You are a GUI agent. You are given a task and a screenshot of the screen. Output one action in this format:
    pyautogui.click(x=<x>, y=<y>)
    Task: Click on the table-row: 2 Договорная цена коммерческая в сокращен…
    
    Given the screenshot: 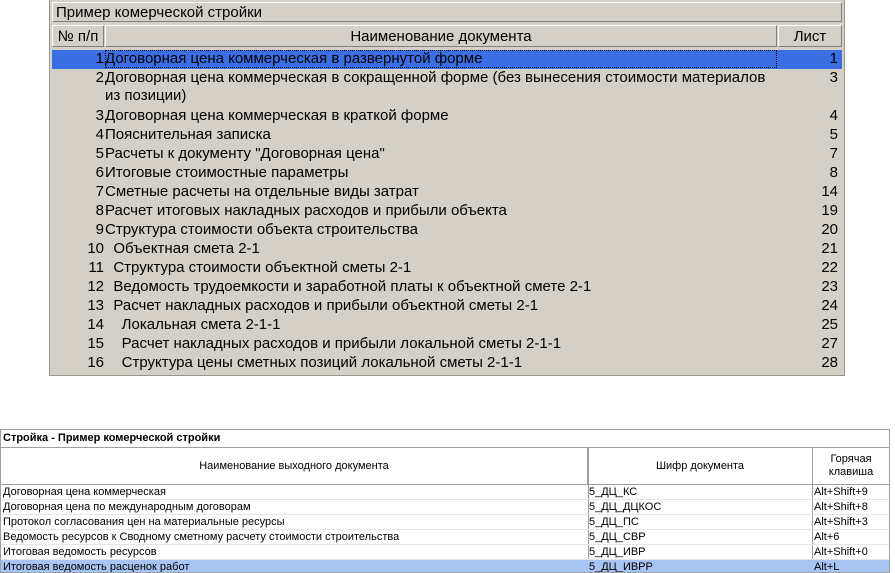 What is the action you would take?
    pyautogui.click(x=447, y=88)
    